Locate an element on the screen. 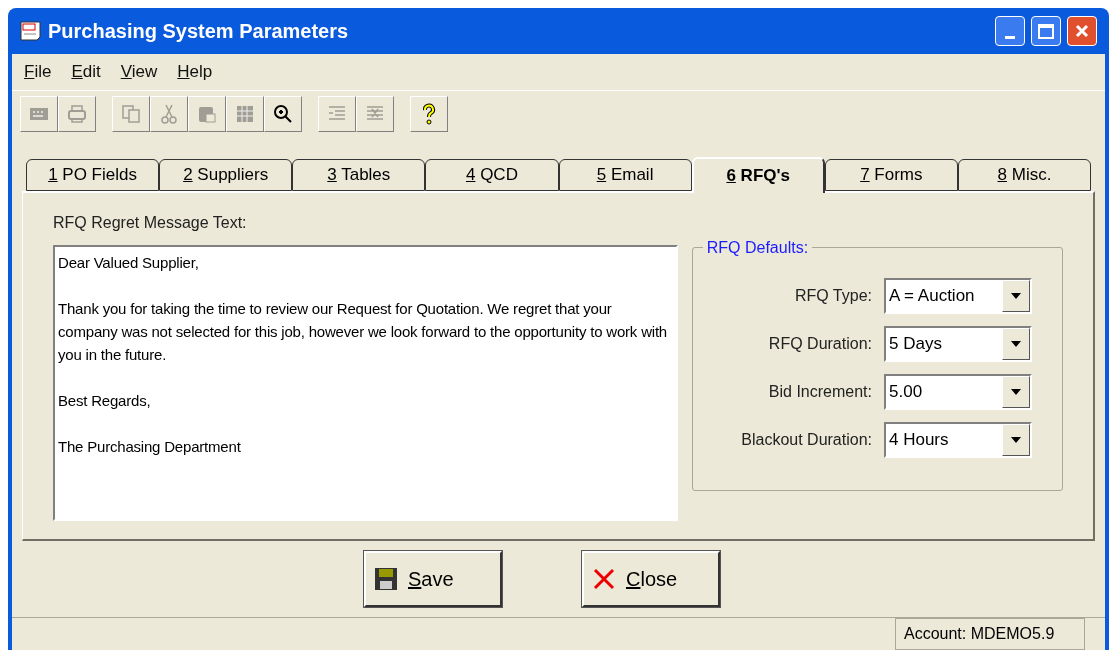 The width and height of the screenshot is (1109, 650). printer-icon is located at coordinates (77, 114).